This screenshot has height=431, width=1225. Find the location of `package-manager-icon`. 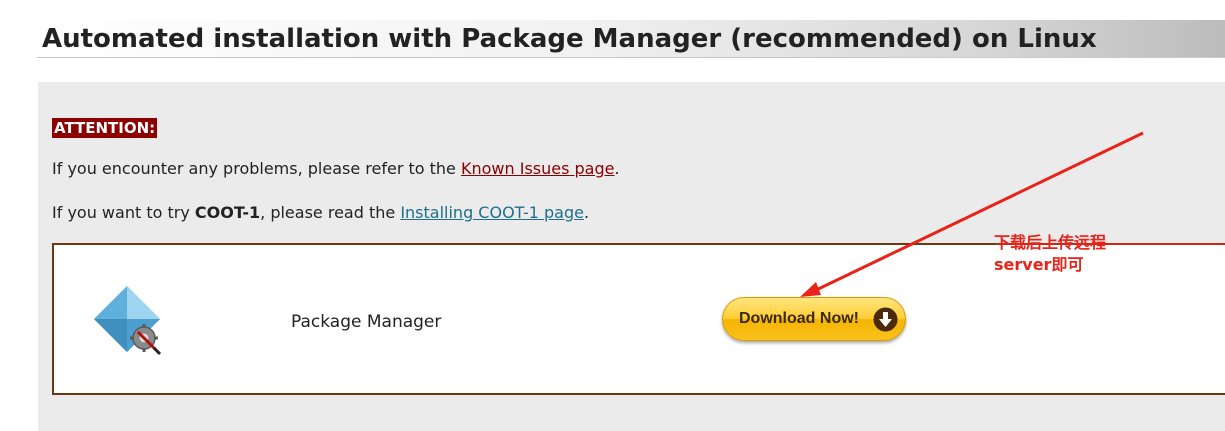

package-manager-icon is located at coordinates (128, 321).